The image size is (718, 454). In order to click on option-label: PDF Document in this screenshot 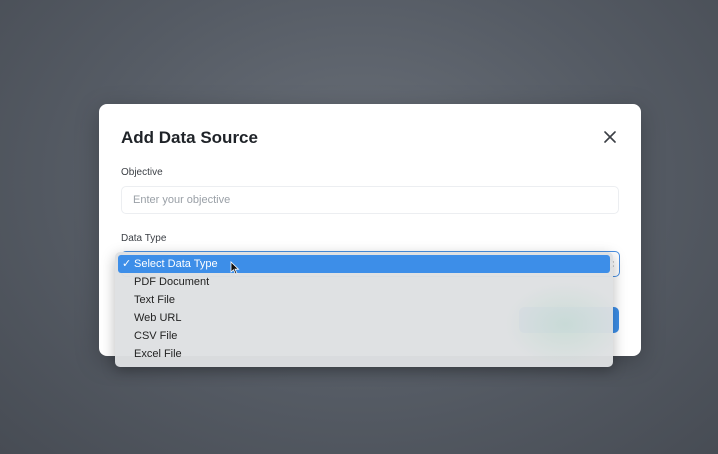, I will do `click(172, 282)`.